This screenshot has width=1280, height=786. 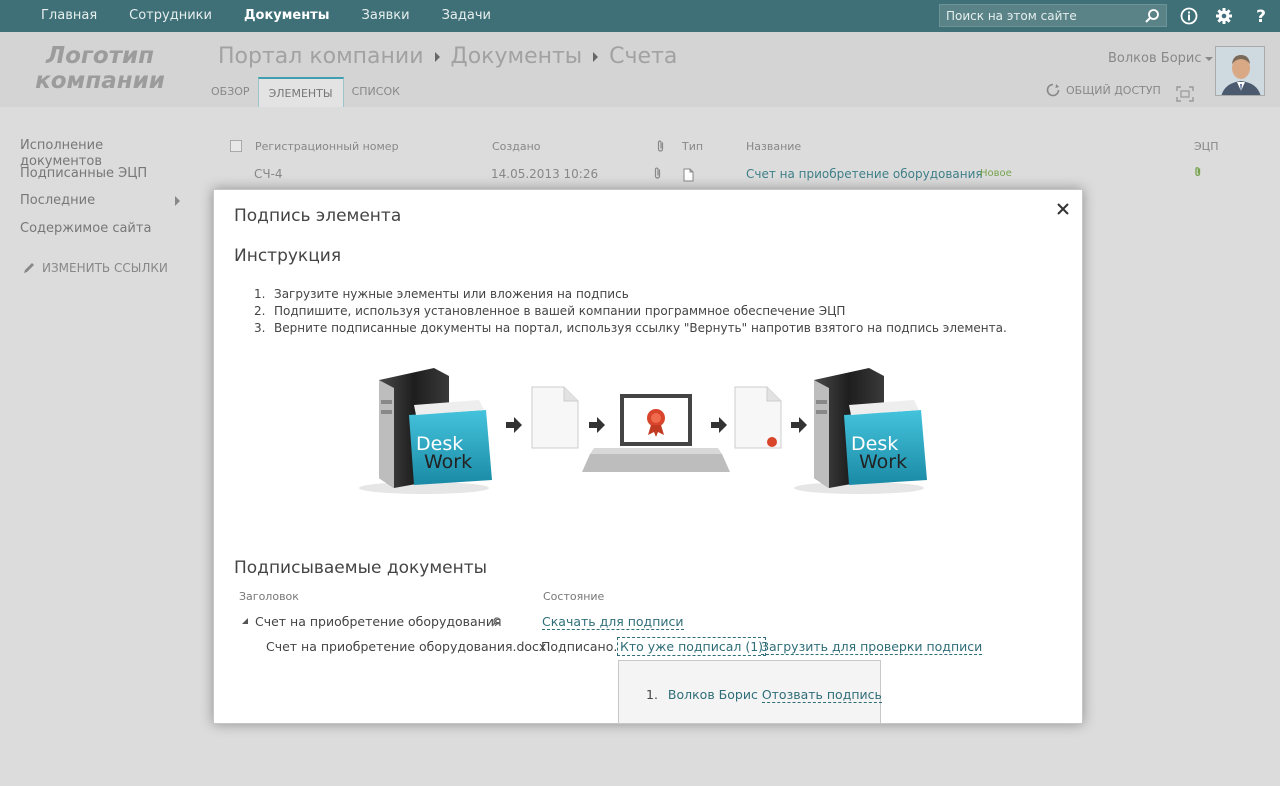 What do you see at coordinates (821, 695) in the screenshot?
I see `revoke-signature-link: Отозвать подпись` at bounding box center [821, 695].